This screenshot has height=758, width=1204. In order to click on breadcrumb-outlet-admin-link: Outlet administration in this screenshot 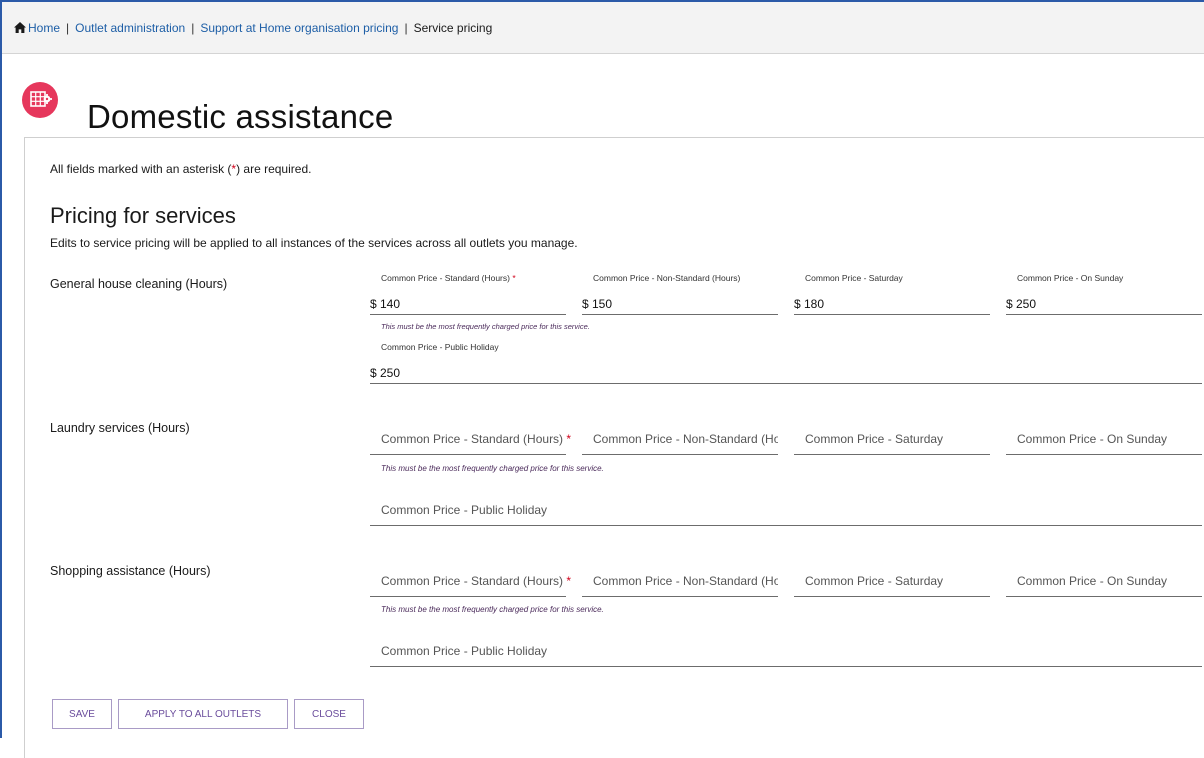, I will do `click(130, 28)`.